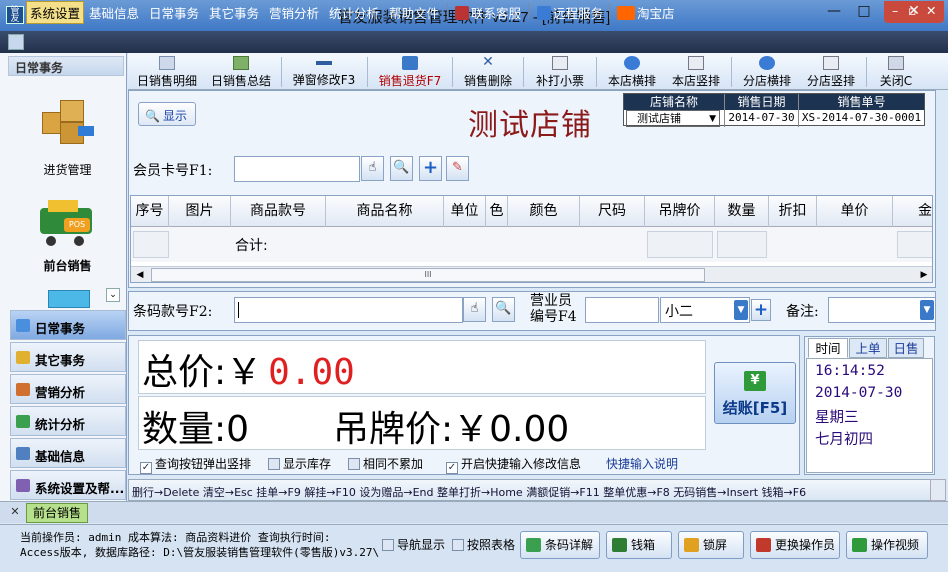  I want to click on option-vertical-popup: ✓ 查询按钮弹出竖排, so click(195, 464).